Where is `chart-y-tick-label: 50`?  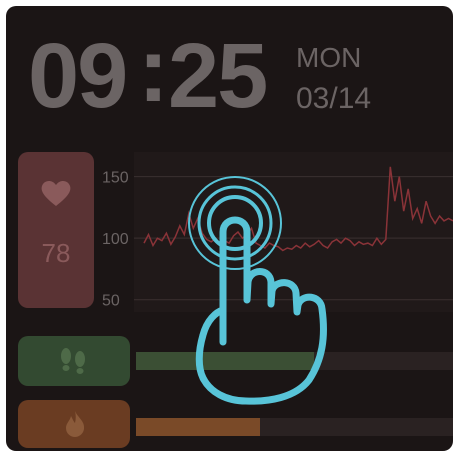 chart-y-tick-label: 50 is located at coordinates (111, 301).